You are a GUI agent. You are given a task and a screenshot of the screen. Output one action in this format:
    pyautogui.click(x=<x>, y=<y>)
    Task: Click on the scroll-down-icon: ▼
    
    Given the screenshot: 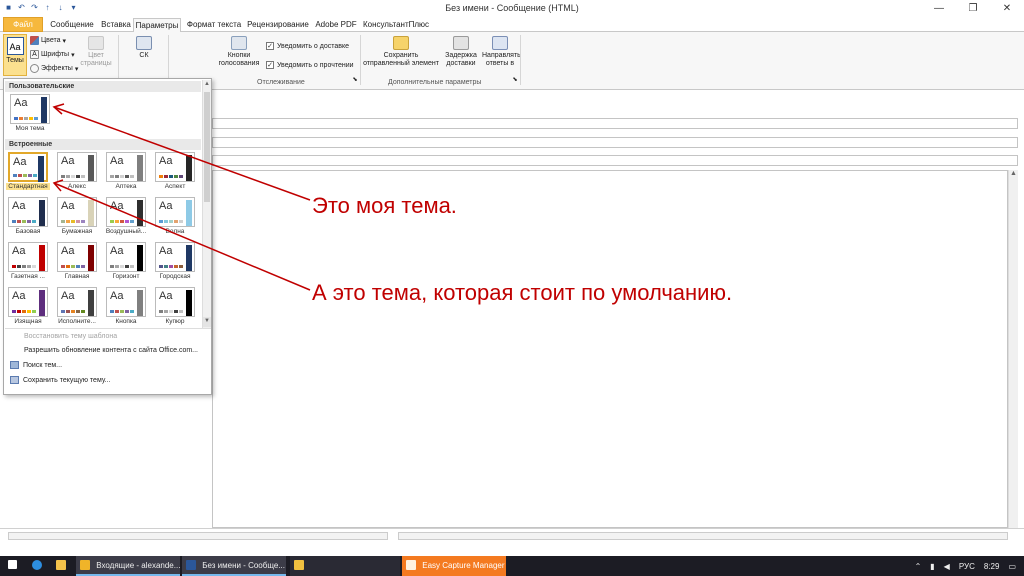 What is the action you would take?
    pyautogui.click(x=207, y=321)
    